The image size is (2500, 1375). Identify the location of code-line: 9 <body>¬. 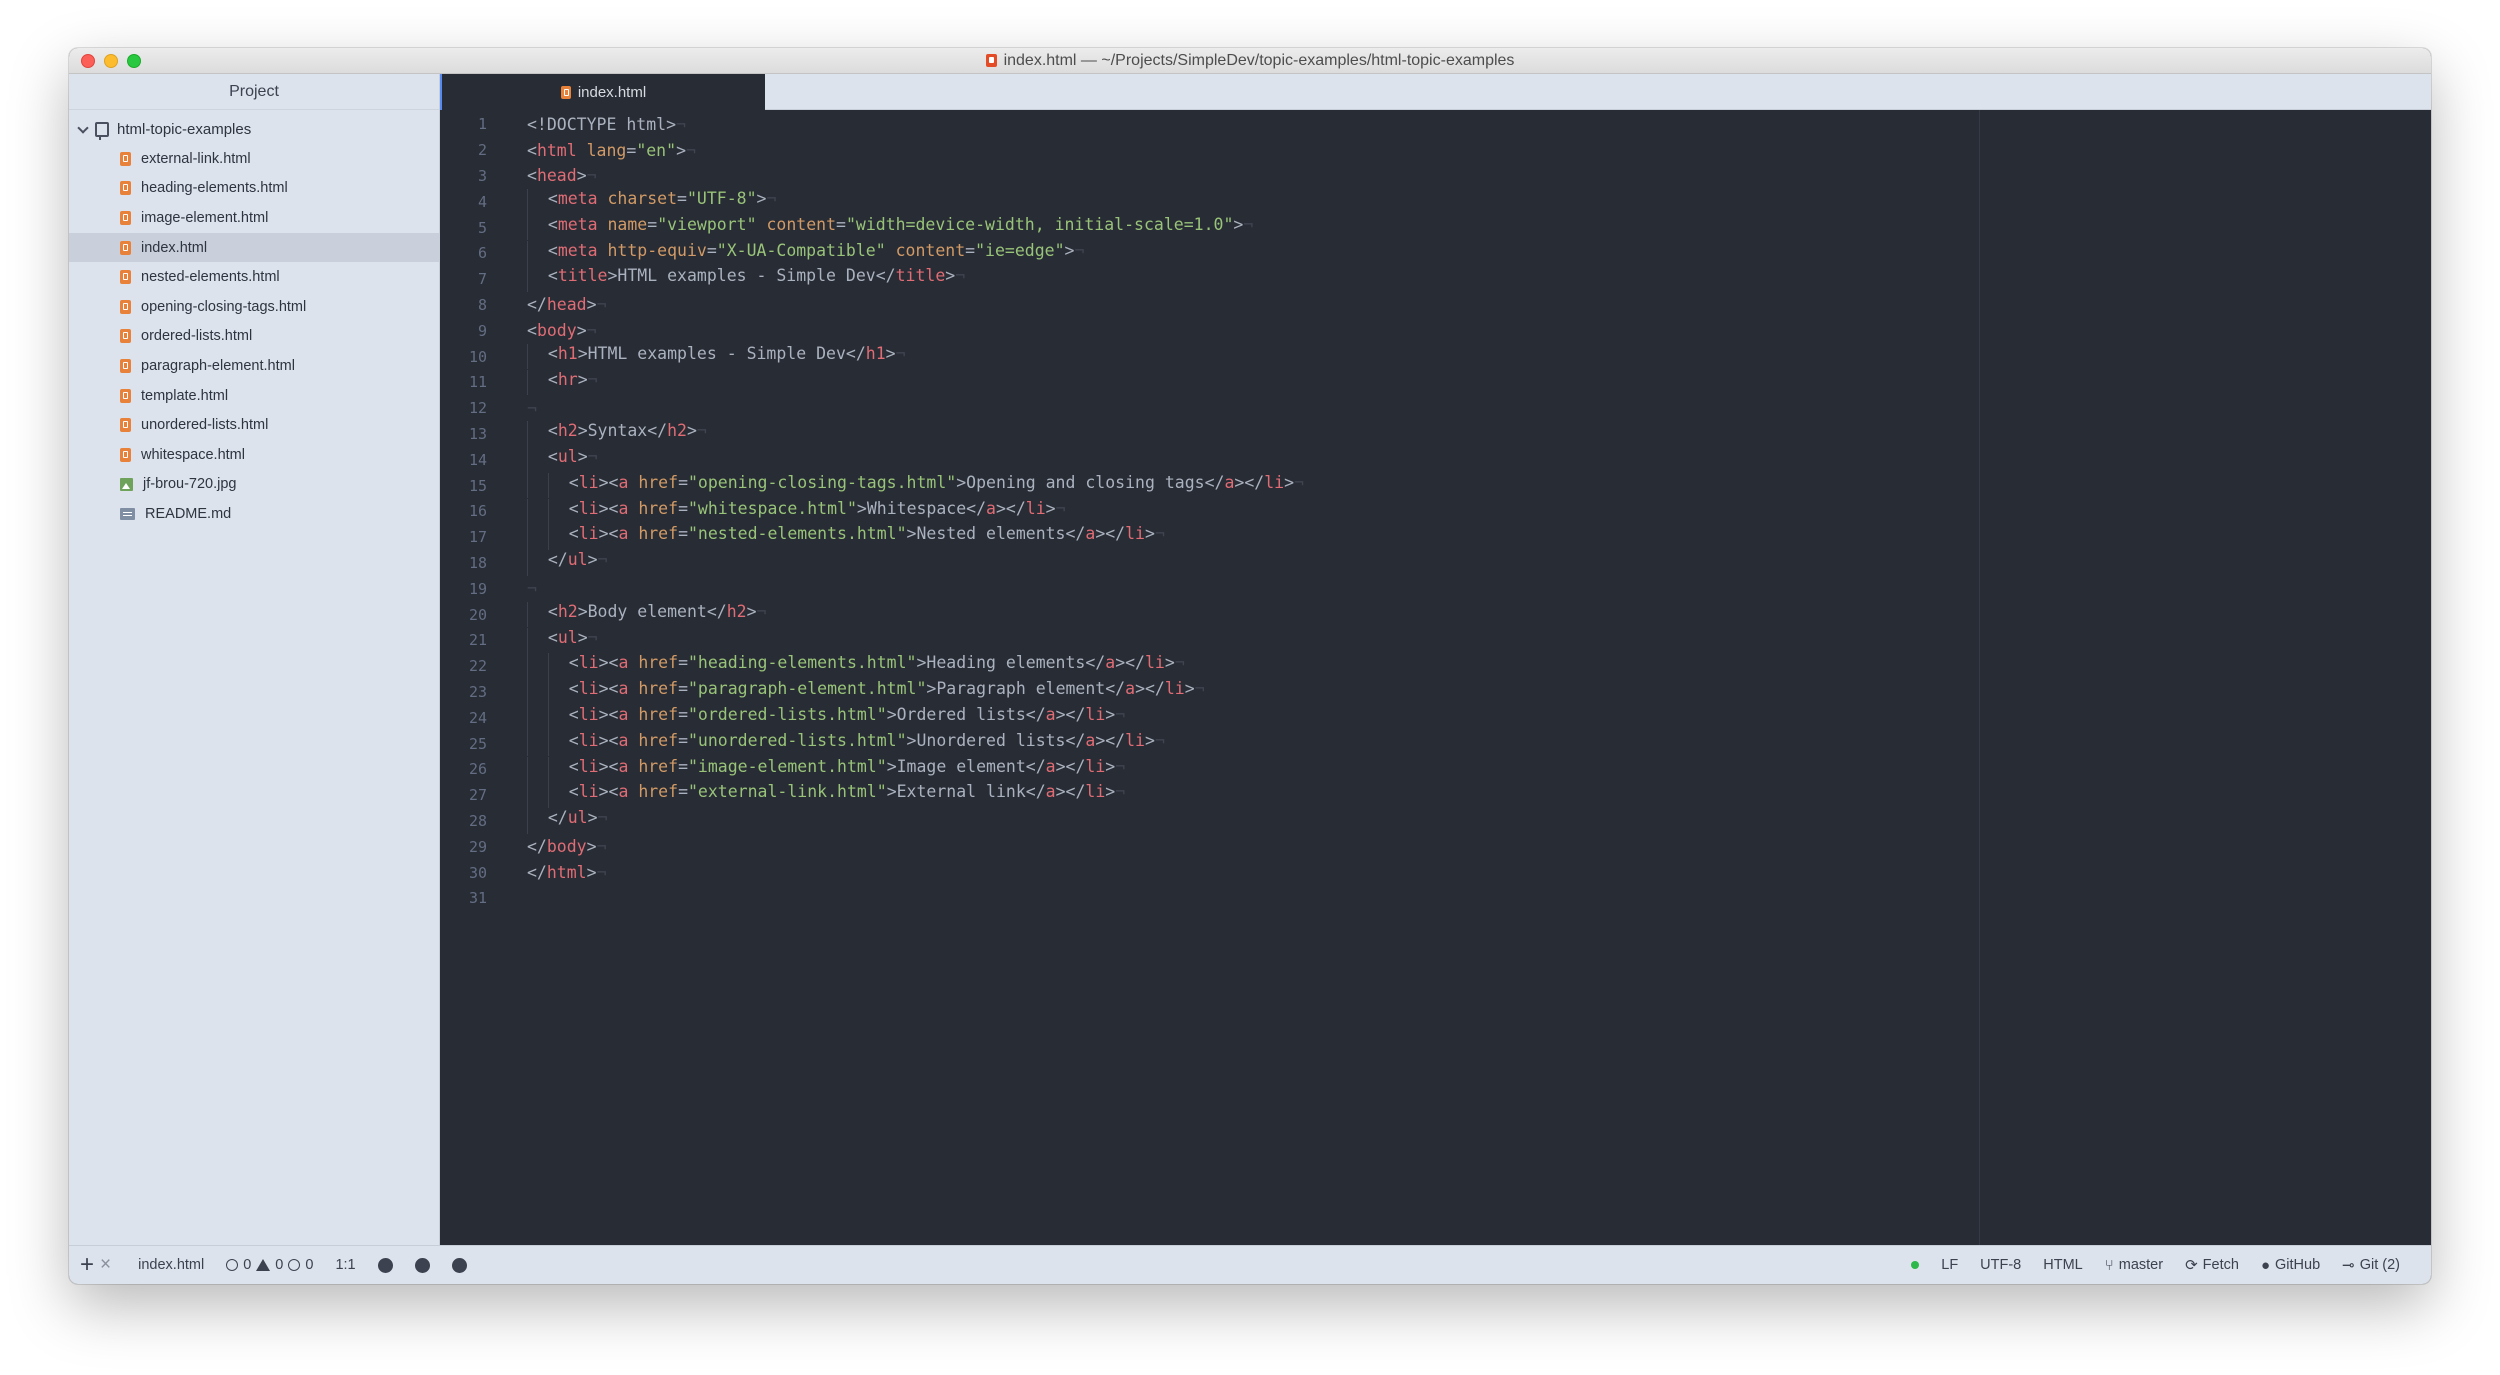
(1435, 331).